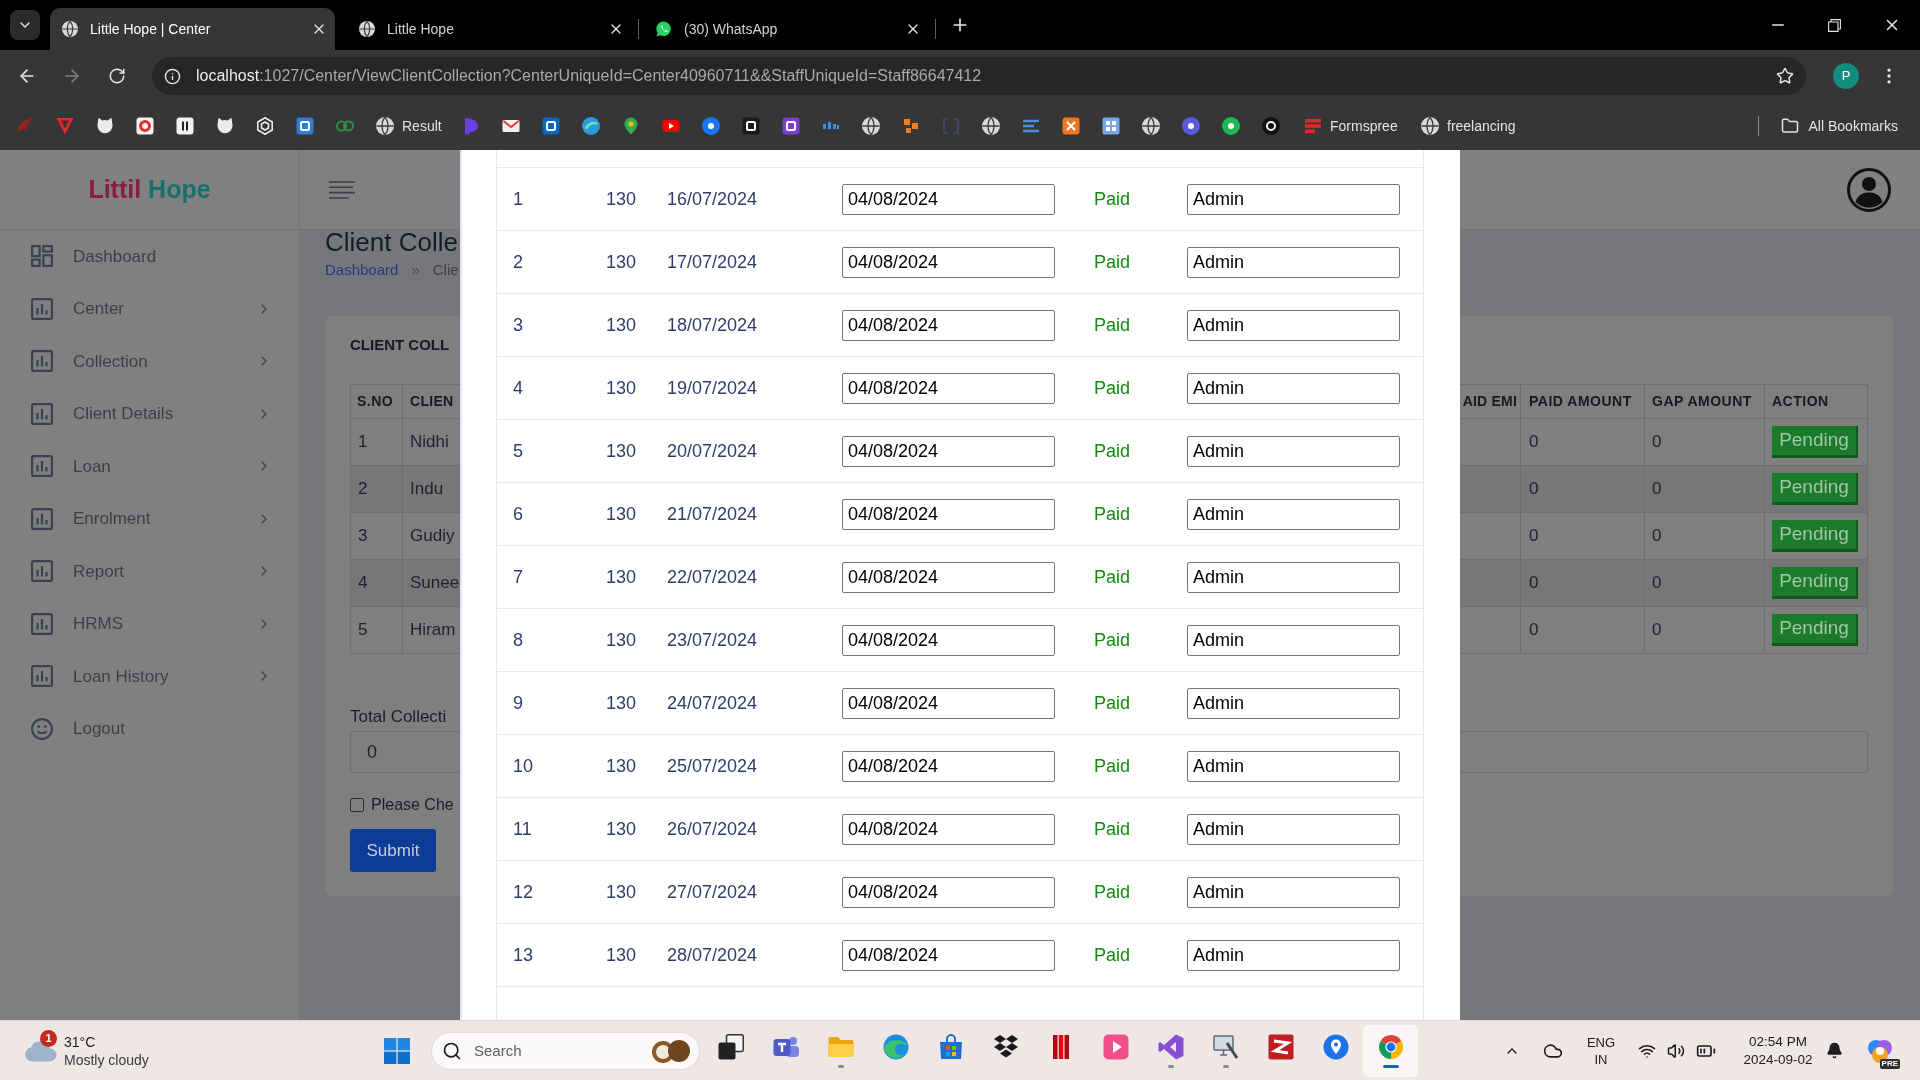  What do you see at coordinates (192, 29) in the screenshot?
I see `browser-tab: Little Hope | Center` at bounding box center [192, 29].